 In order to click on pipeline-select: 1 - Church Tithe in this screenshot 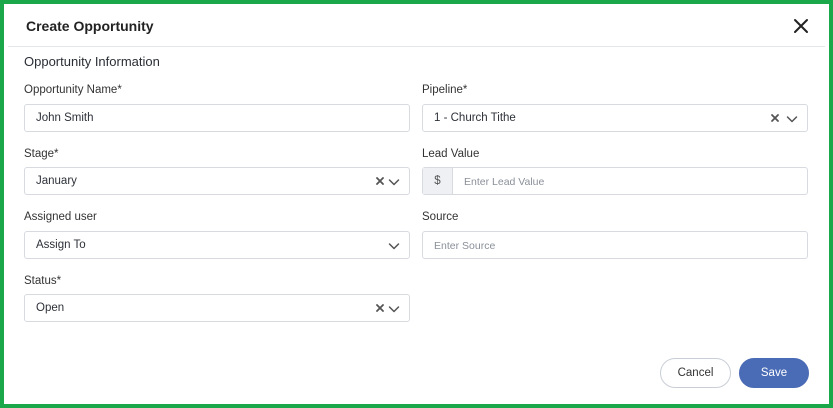, I will do `click(615, 118)`.